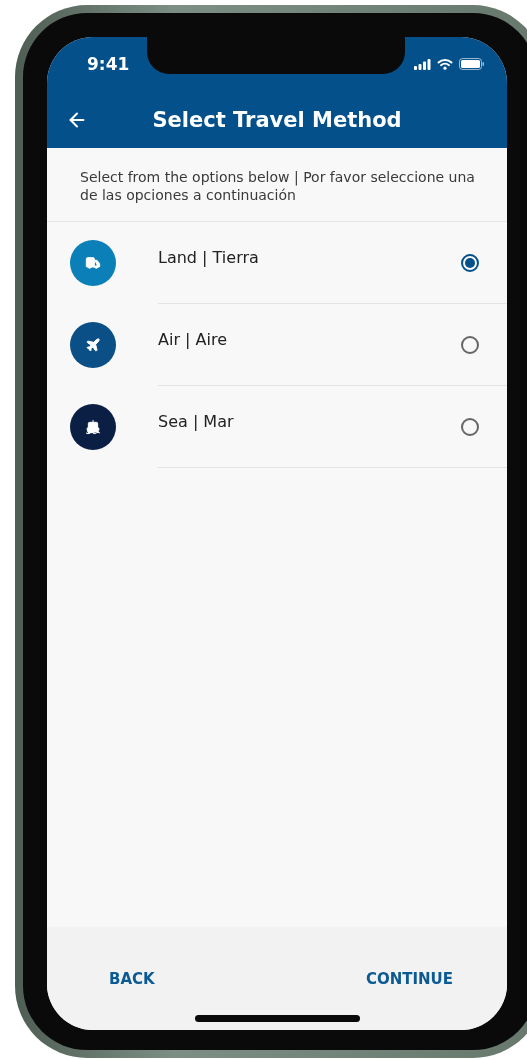 The image size is (527, 1060). I want to click on option-label: Sea | Mar, so click(196, 421).